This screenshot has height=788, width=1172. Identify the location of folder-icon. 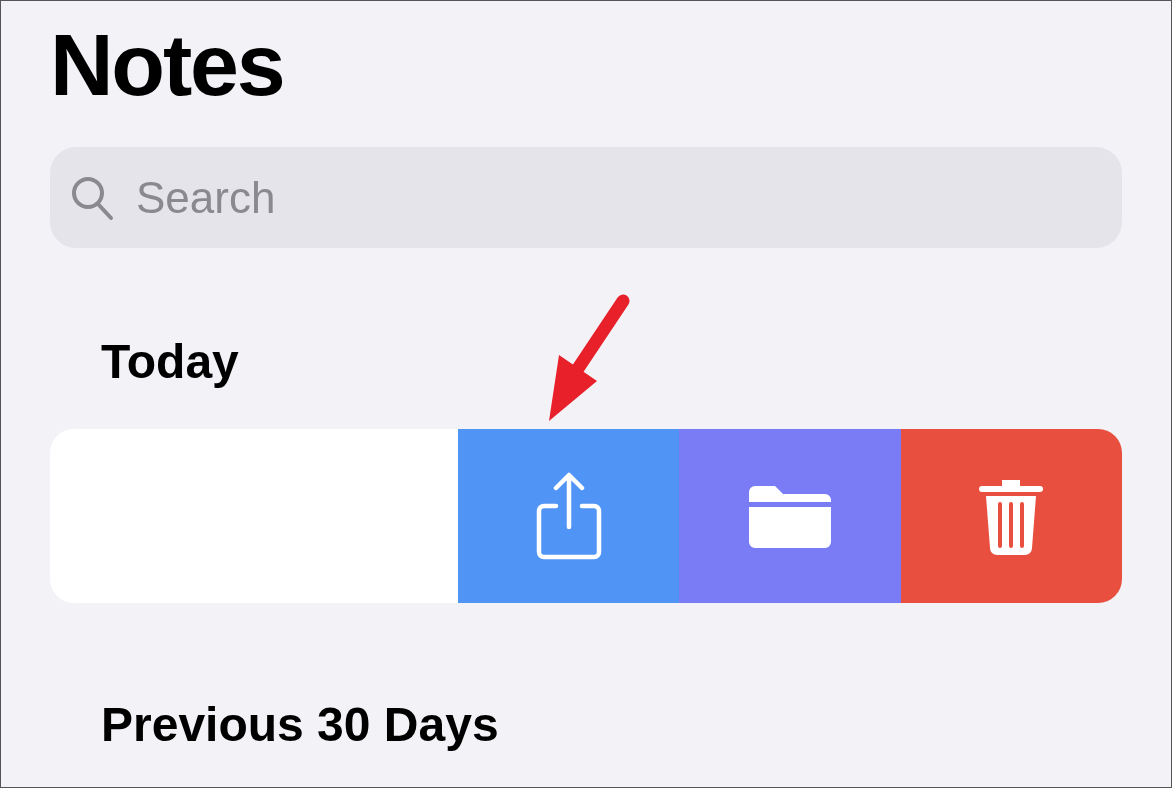
(790, 516).